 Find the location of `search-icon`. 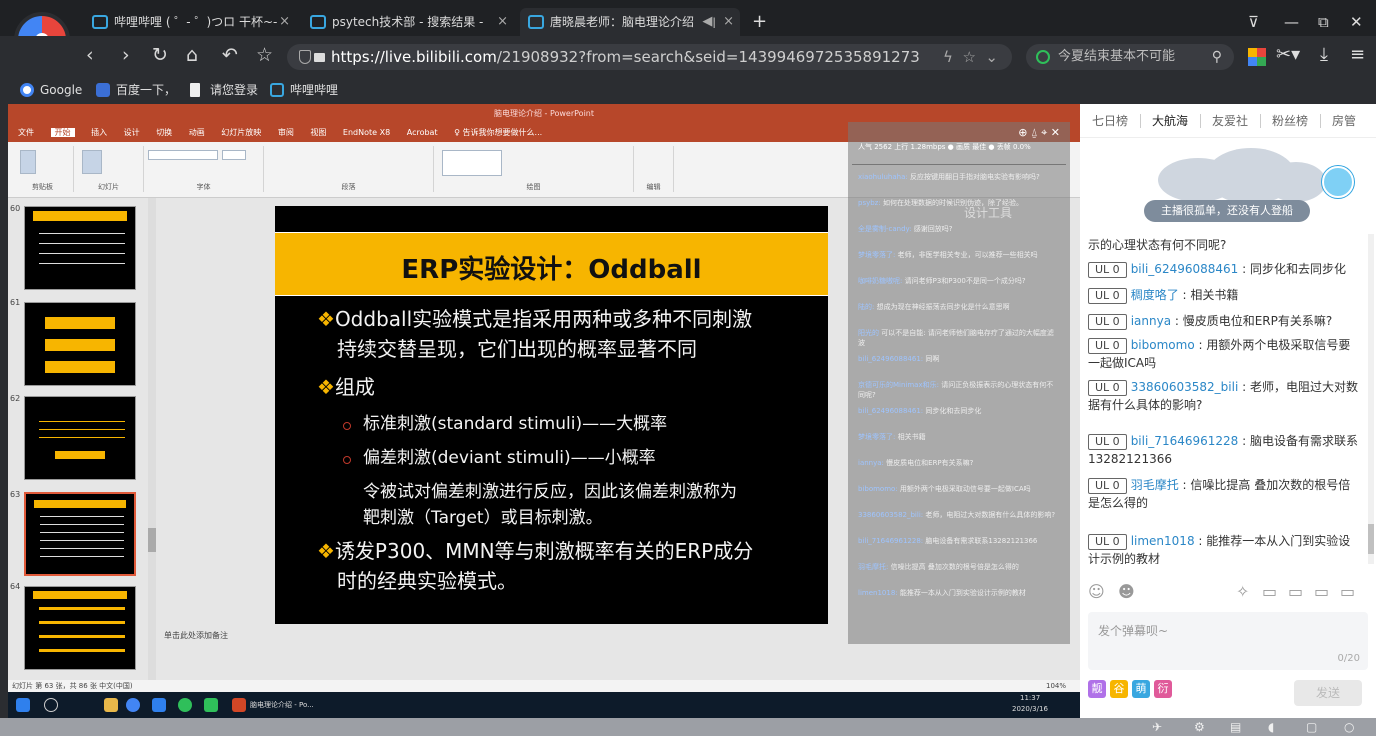

search-icon is located at coordinates (51, 705).